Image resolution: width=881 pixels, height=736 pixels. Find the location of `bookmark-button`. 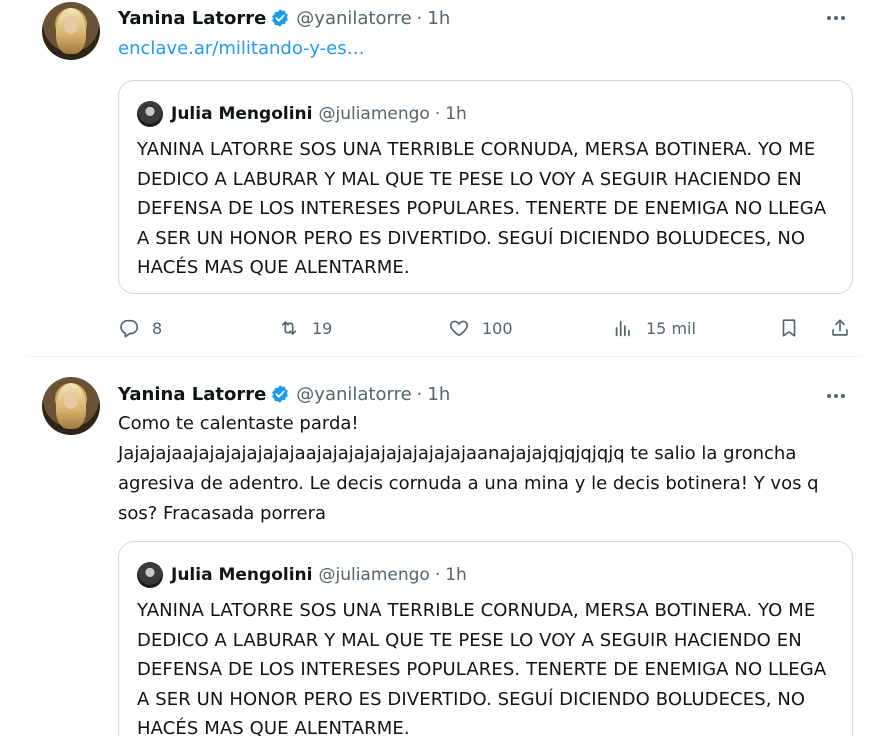

bookmark-button is located at coordinates (789, 328).